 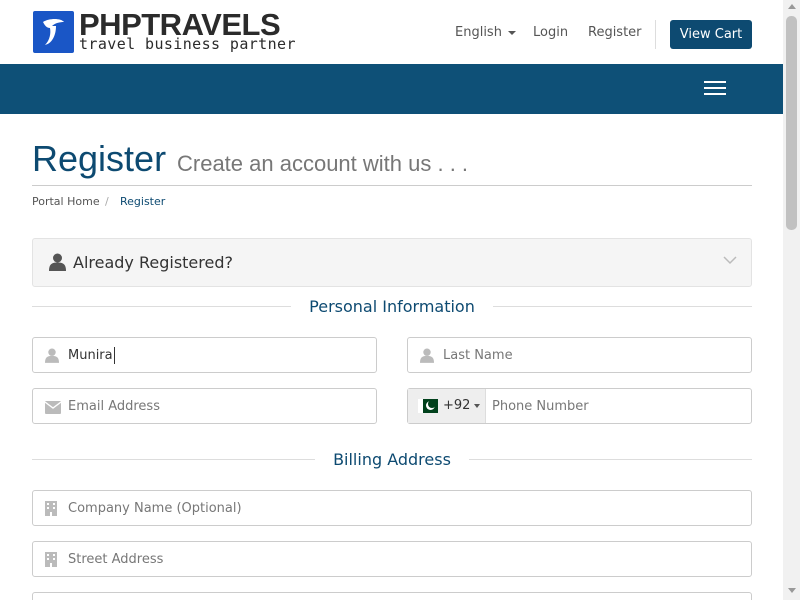 I want to click on language-label: English, so click(x=478, y=32).